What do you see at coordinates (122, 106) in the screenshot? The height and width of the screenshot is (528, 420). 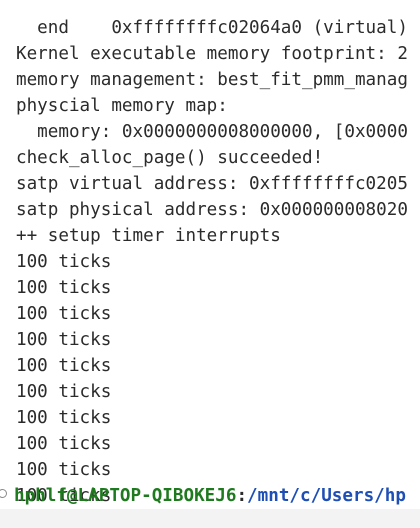 I see `terminal-output-line: physcial memory map:` at bounding box center [122, 106].